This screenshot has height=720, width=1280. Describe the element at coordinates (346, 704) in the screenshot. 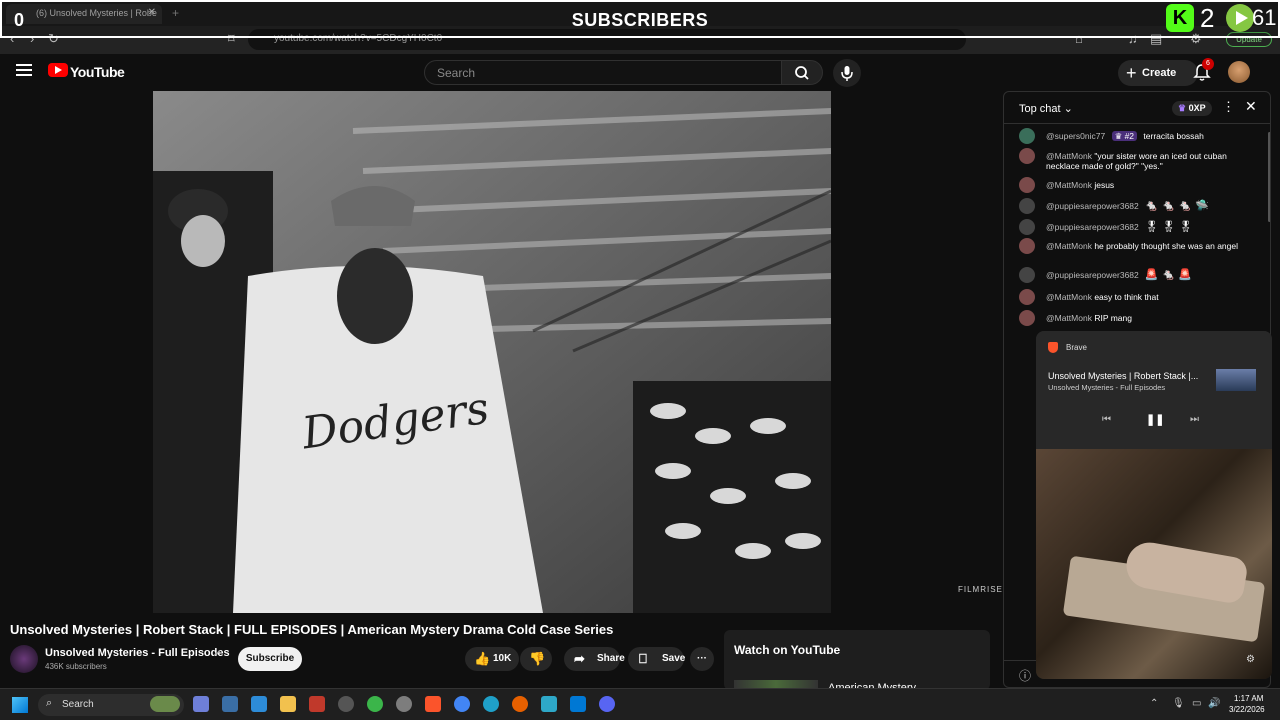

I see `clock-app-icon` at that location.